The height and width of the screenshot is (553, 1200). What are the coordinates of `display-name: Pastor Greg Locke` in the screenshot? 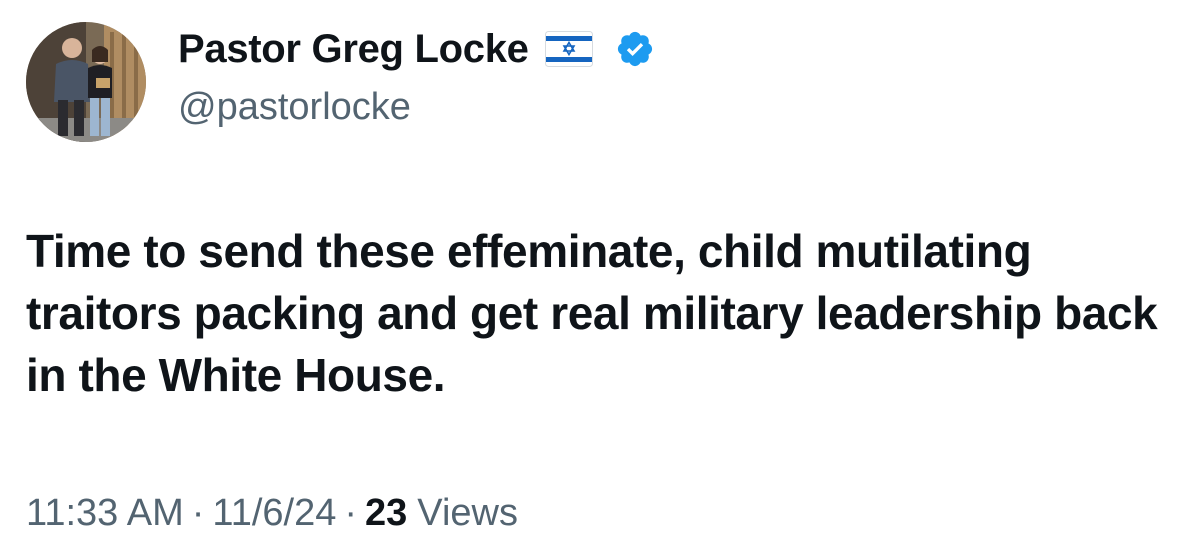 It's located at (353, 49).